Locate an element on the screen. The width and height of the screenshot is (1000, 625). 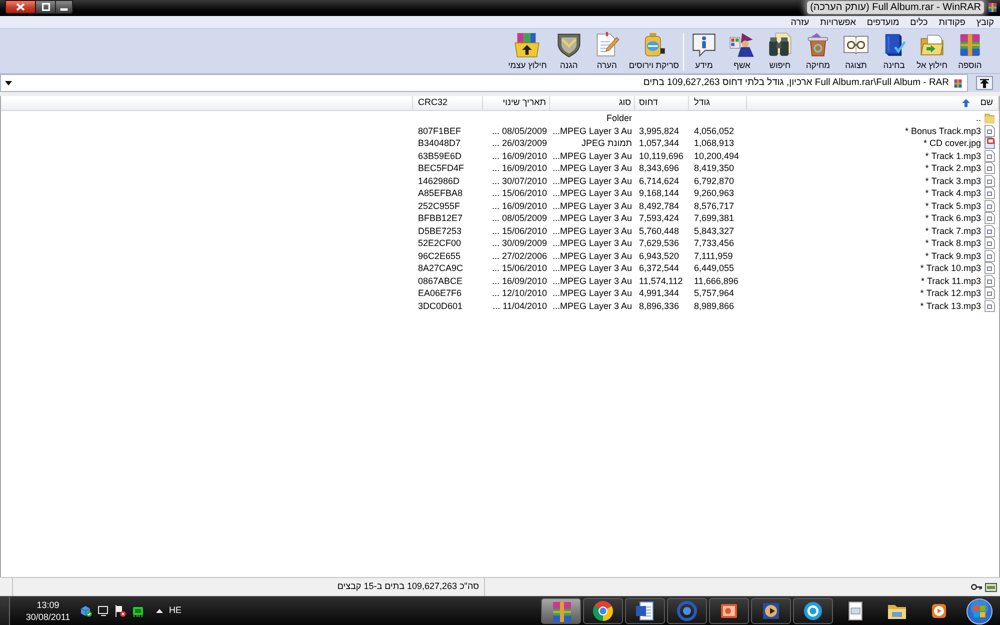
crc-checksum: 8A27CA9C is located at coordinates (441, 268).